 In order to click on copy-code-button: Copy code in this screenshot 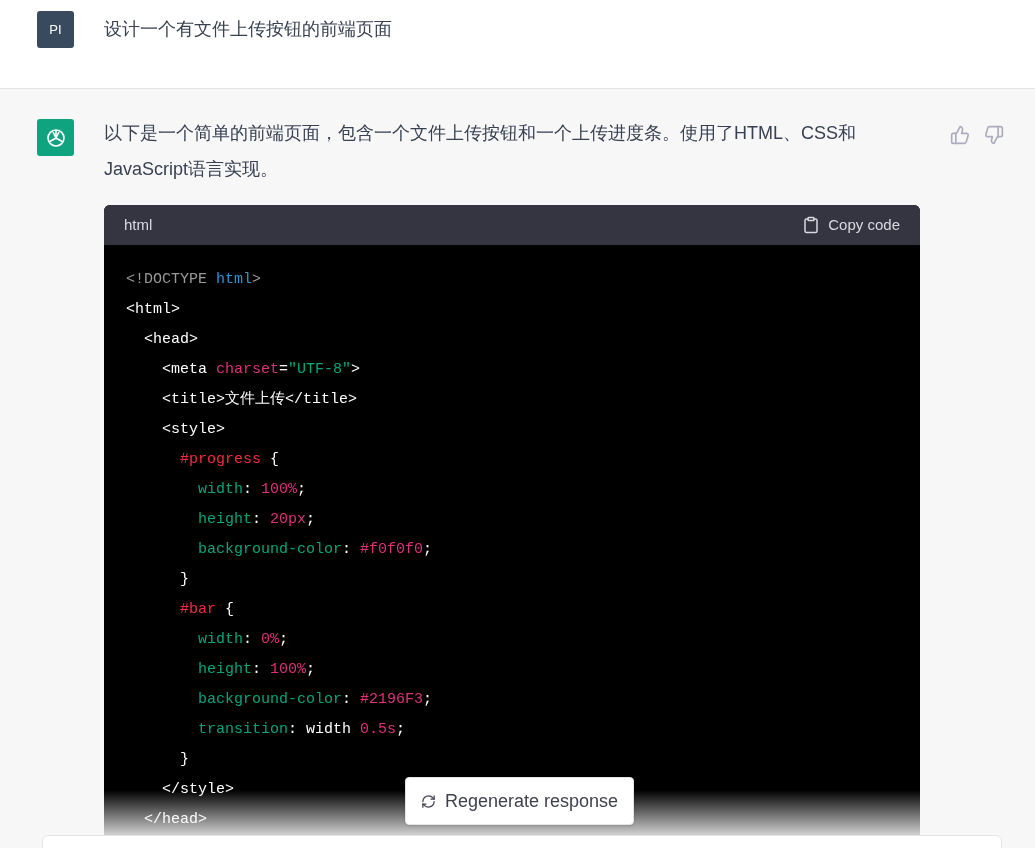, I will do `click(851, 225)`.